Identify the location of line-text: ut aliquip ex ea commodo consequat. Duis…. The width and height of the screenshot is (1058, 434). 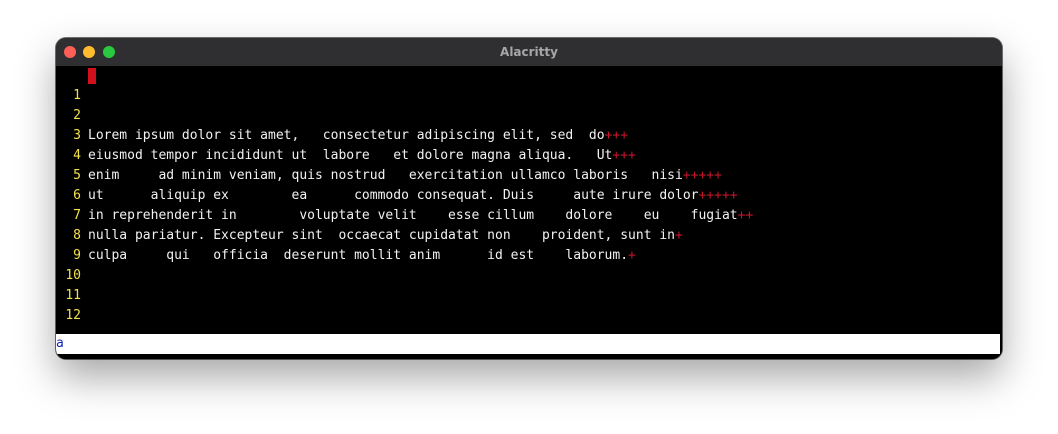
(413, 195).